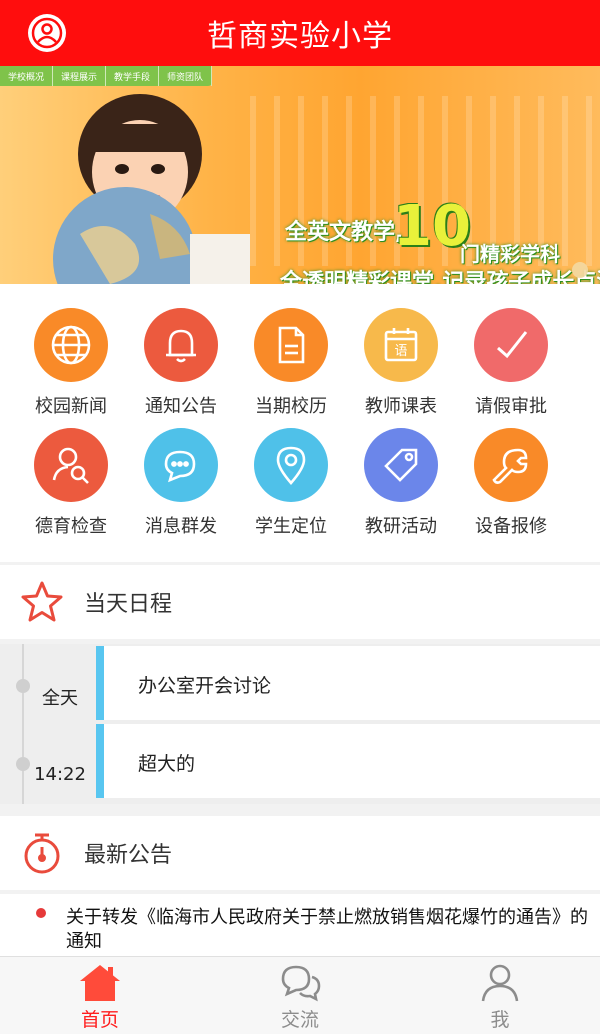 The width and height of the screenshot is (600, 1034). I want to click on grid-item-campus-news: 校园新闻, so click(71, 368).